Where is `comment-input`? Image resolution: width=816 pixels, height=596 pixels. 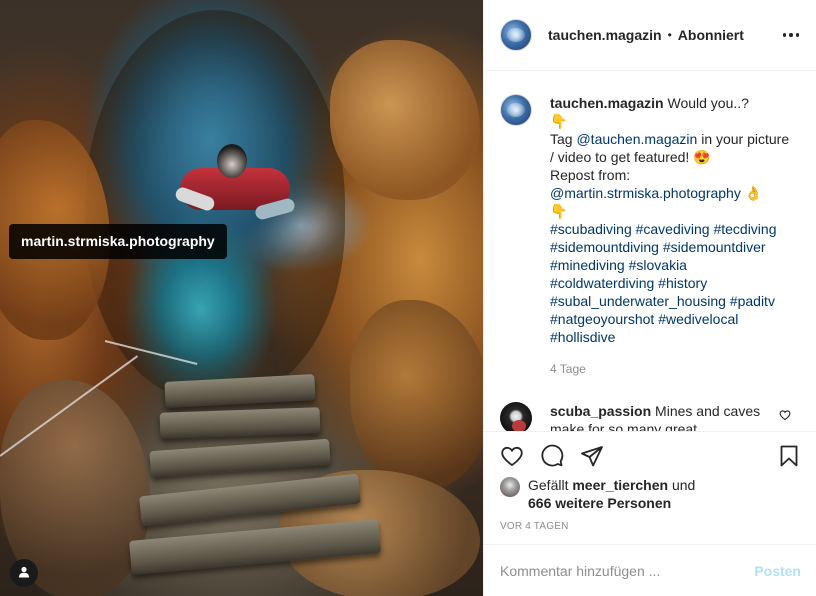
comment-input is located at coordinates (627, 570).